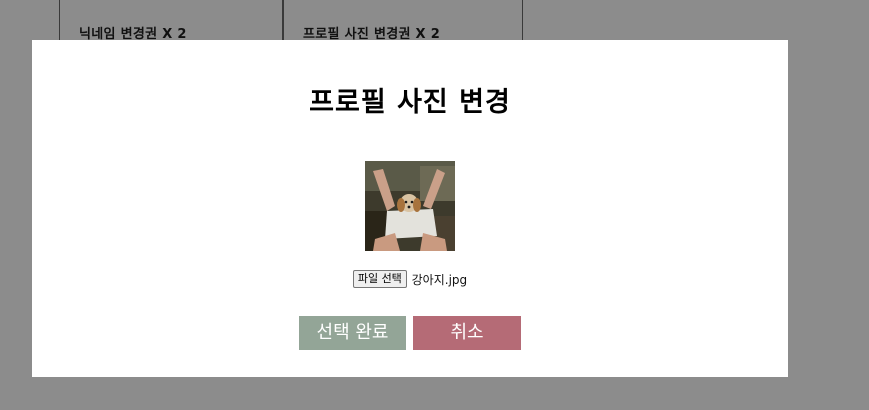  I want to click on selected-file-name: 강아지.jpg, so click(439, 279).